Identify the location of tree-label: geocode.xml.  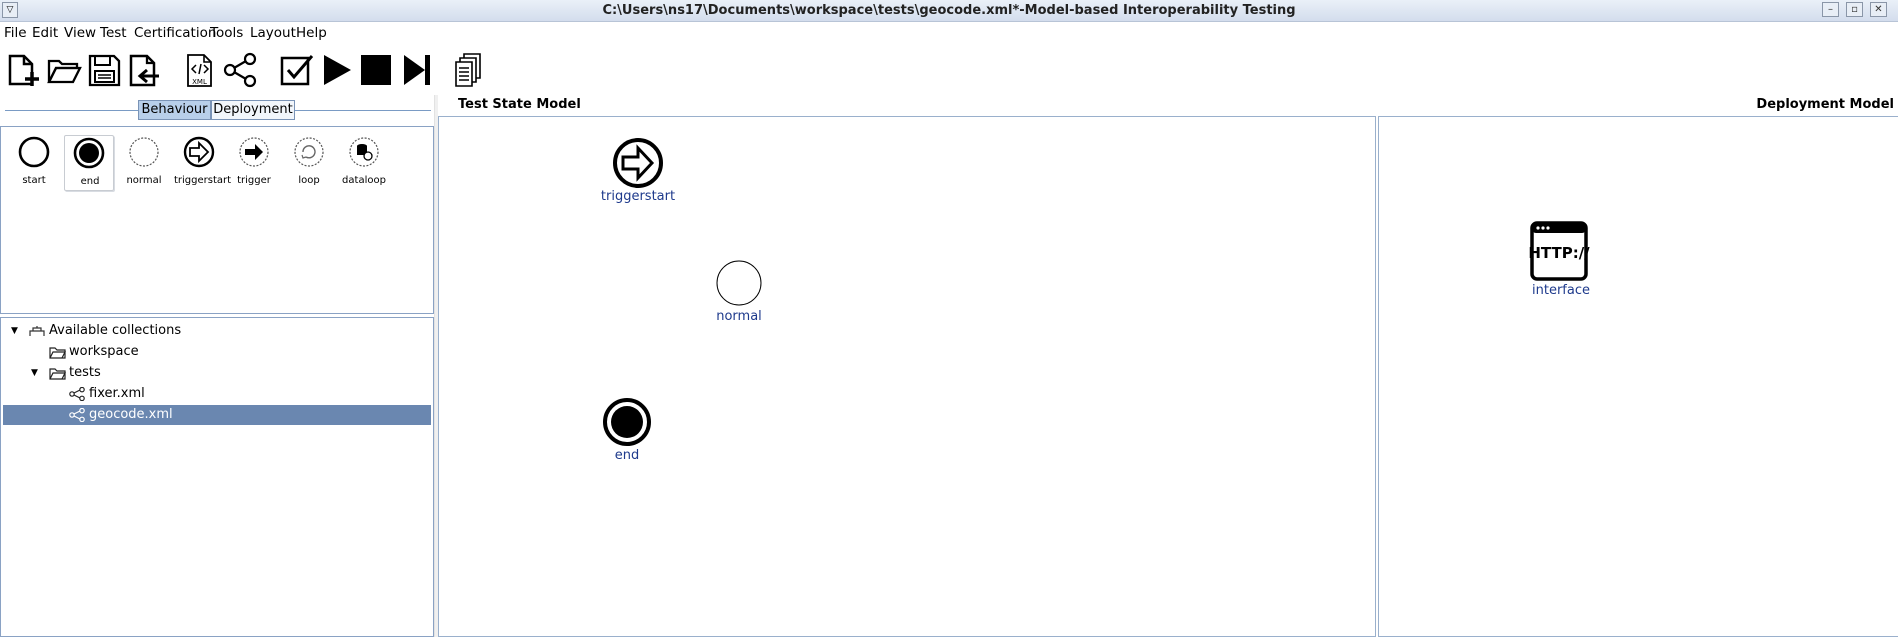
(131, 414).